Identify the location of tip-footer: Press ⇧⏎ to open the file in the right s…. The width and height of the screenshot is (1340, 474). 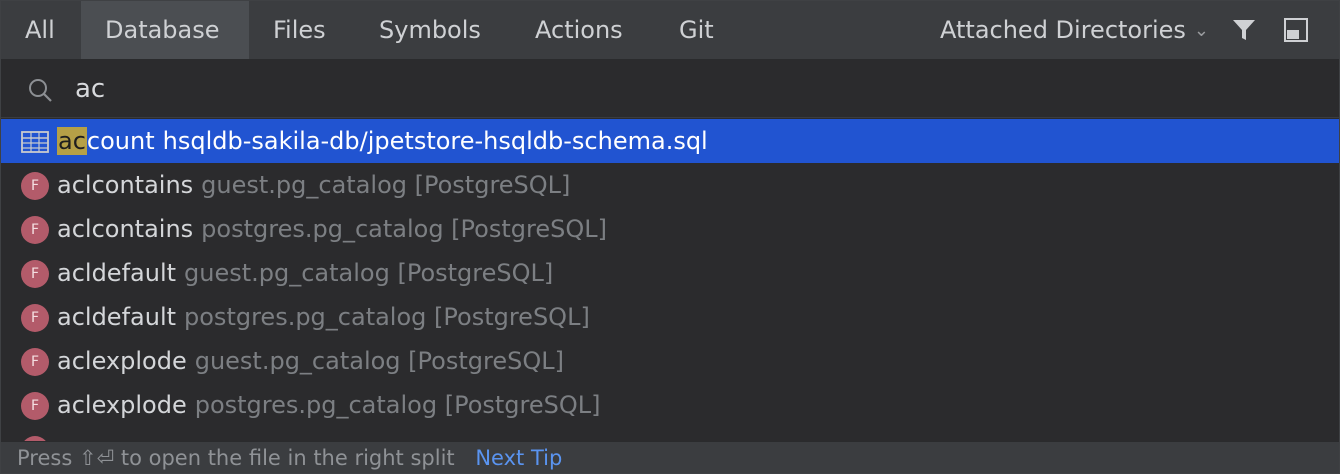
(670, 457).